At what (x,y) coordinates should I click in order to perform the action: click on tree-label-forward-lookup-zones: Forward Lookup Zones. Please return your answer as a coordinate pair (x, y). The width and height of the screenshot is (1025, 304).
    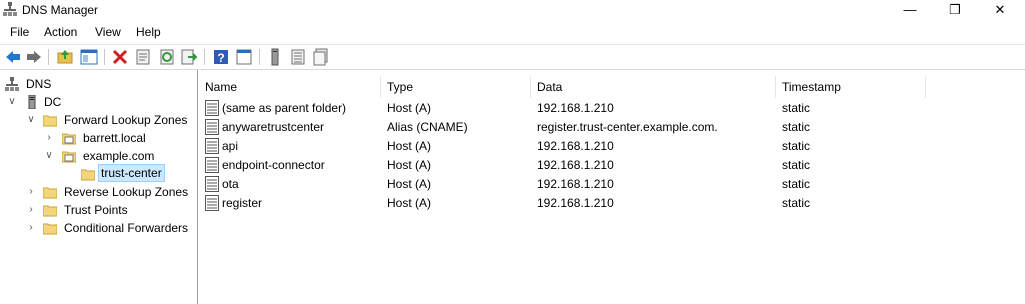
    Looking at the image, I should click on (126, 120).